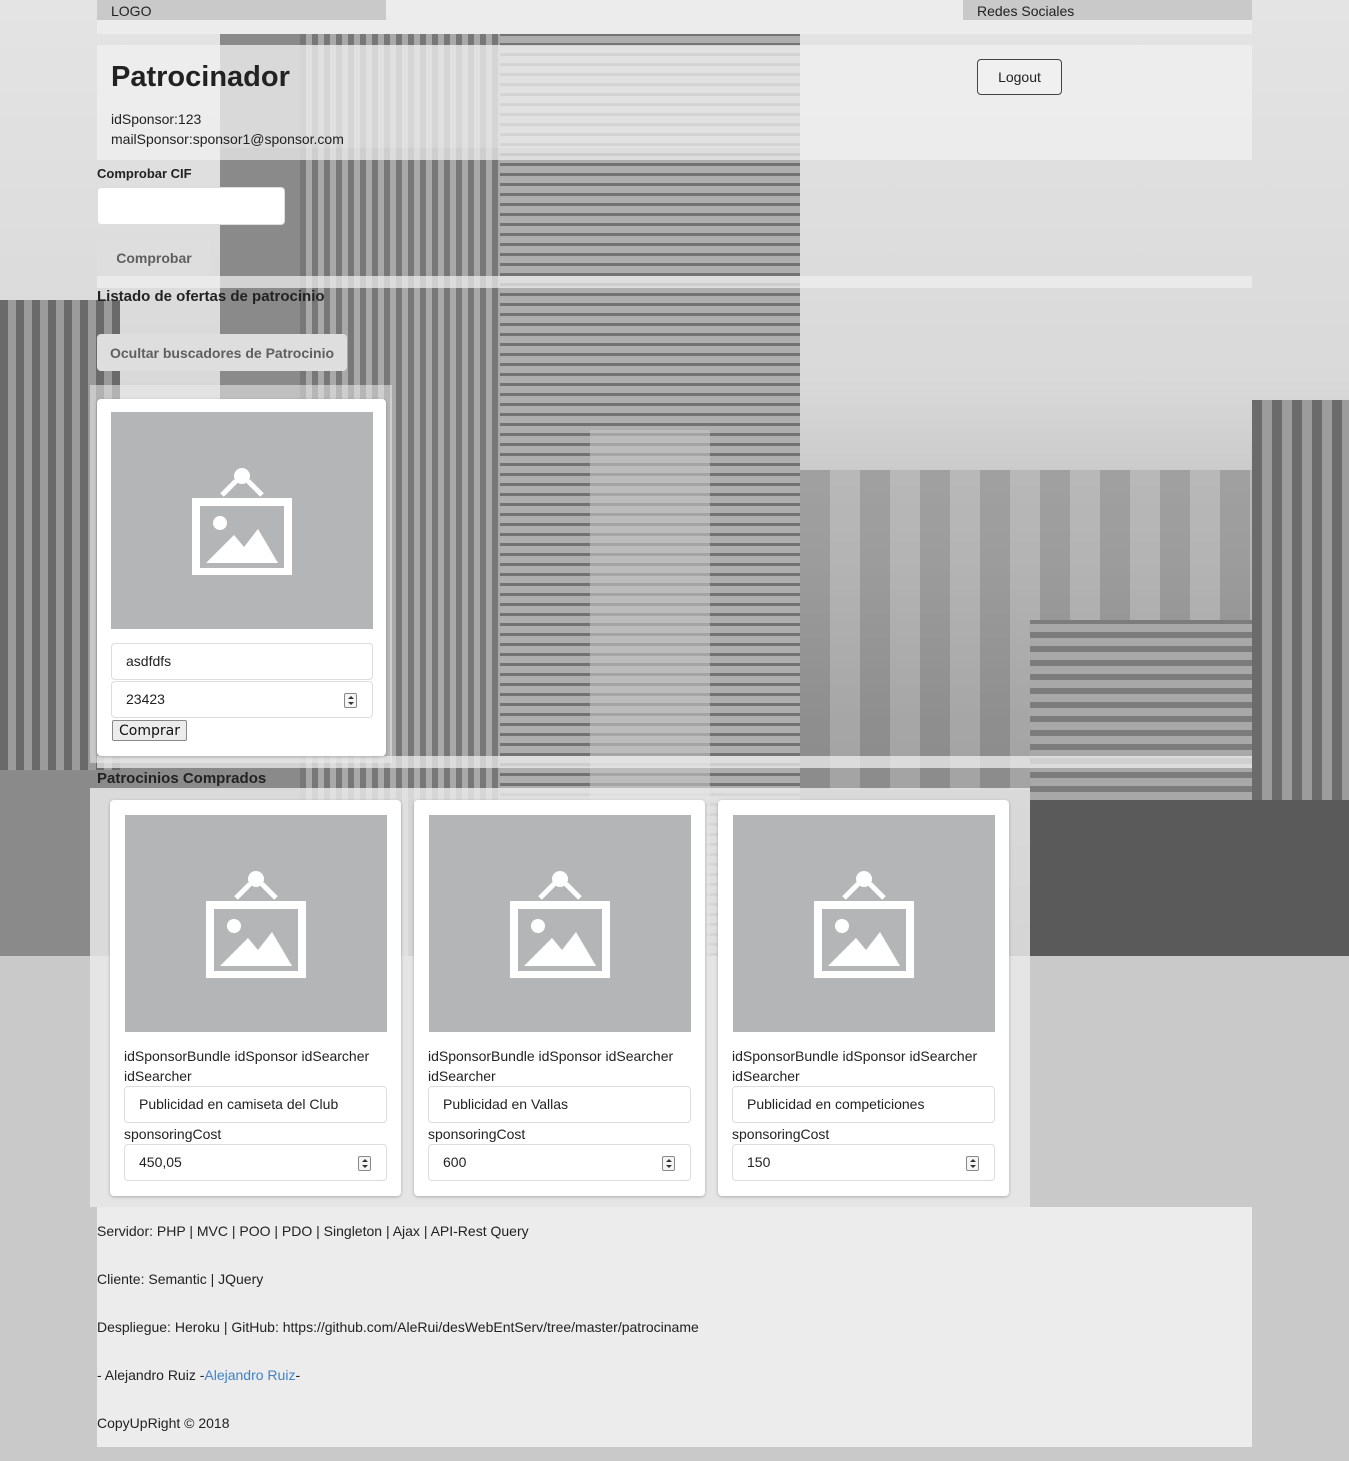  Describe the element at coordinates (255, 1162) in the screenshot. I see `cost-field: 450,05` at that location.